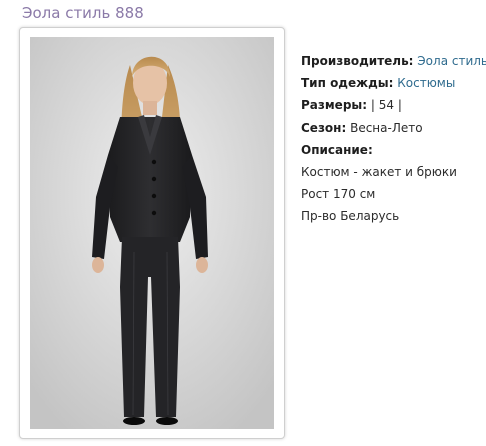 The height and width of the screenshot is (446, 486). I want to click on product-title: Эола стиль 888, so click(83, 13).